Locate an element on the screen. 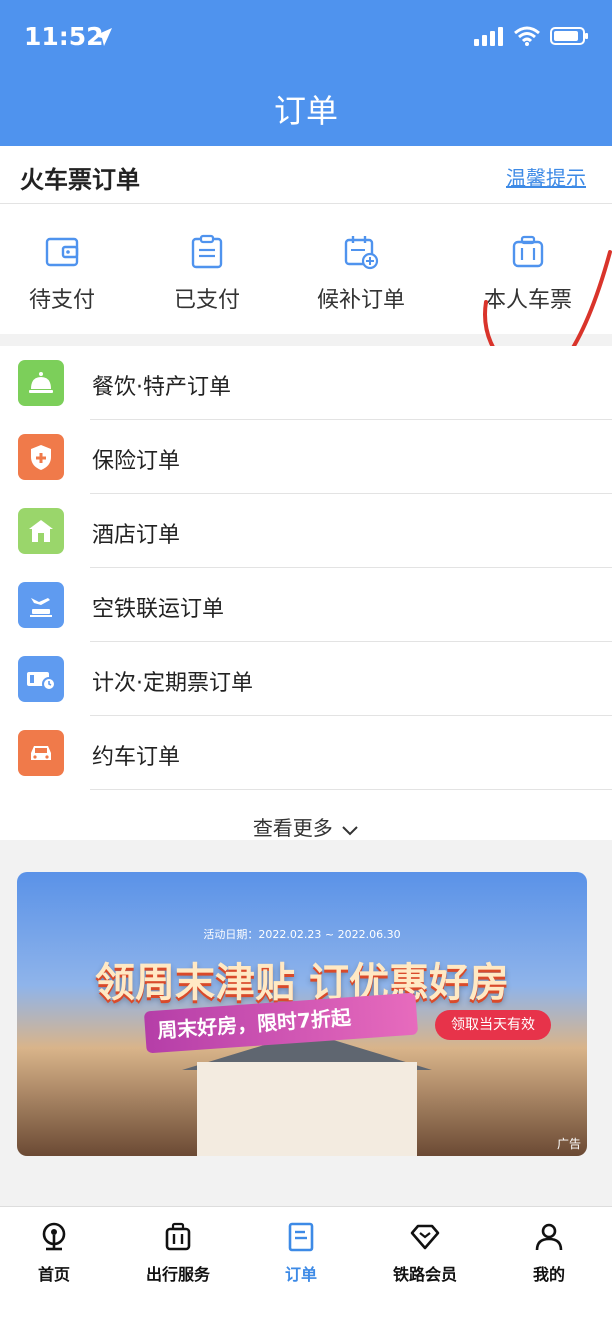 Image resolution: width=612 pixels, height=1318 pixels. list-item-label: 空铁联运订单 is located at coordinates (158, 609).